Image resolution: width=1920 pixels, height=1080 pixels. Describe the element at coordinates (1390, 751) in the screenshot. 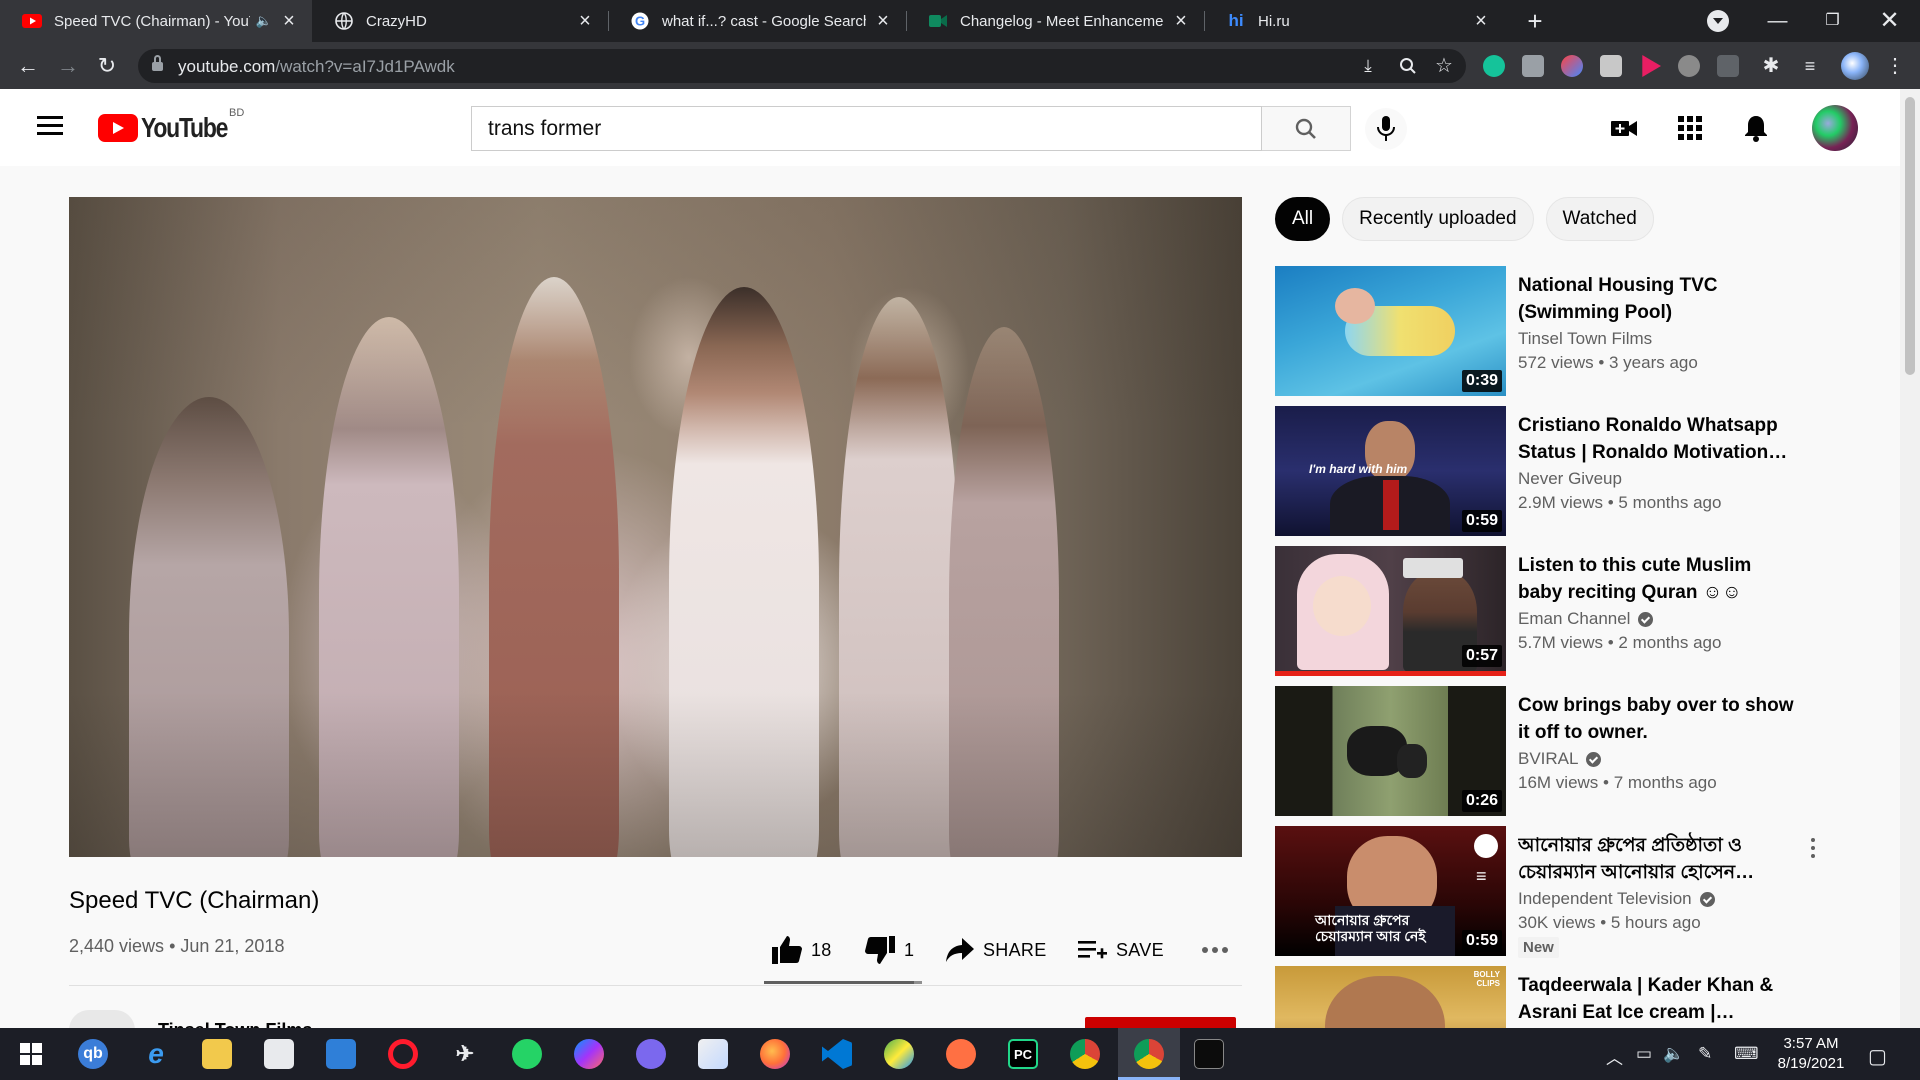

I see `video-thumbnail: 0:26` at that location.